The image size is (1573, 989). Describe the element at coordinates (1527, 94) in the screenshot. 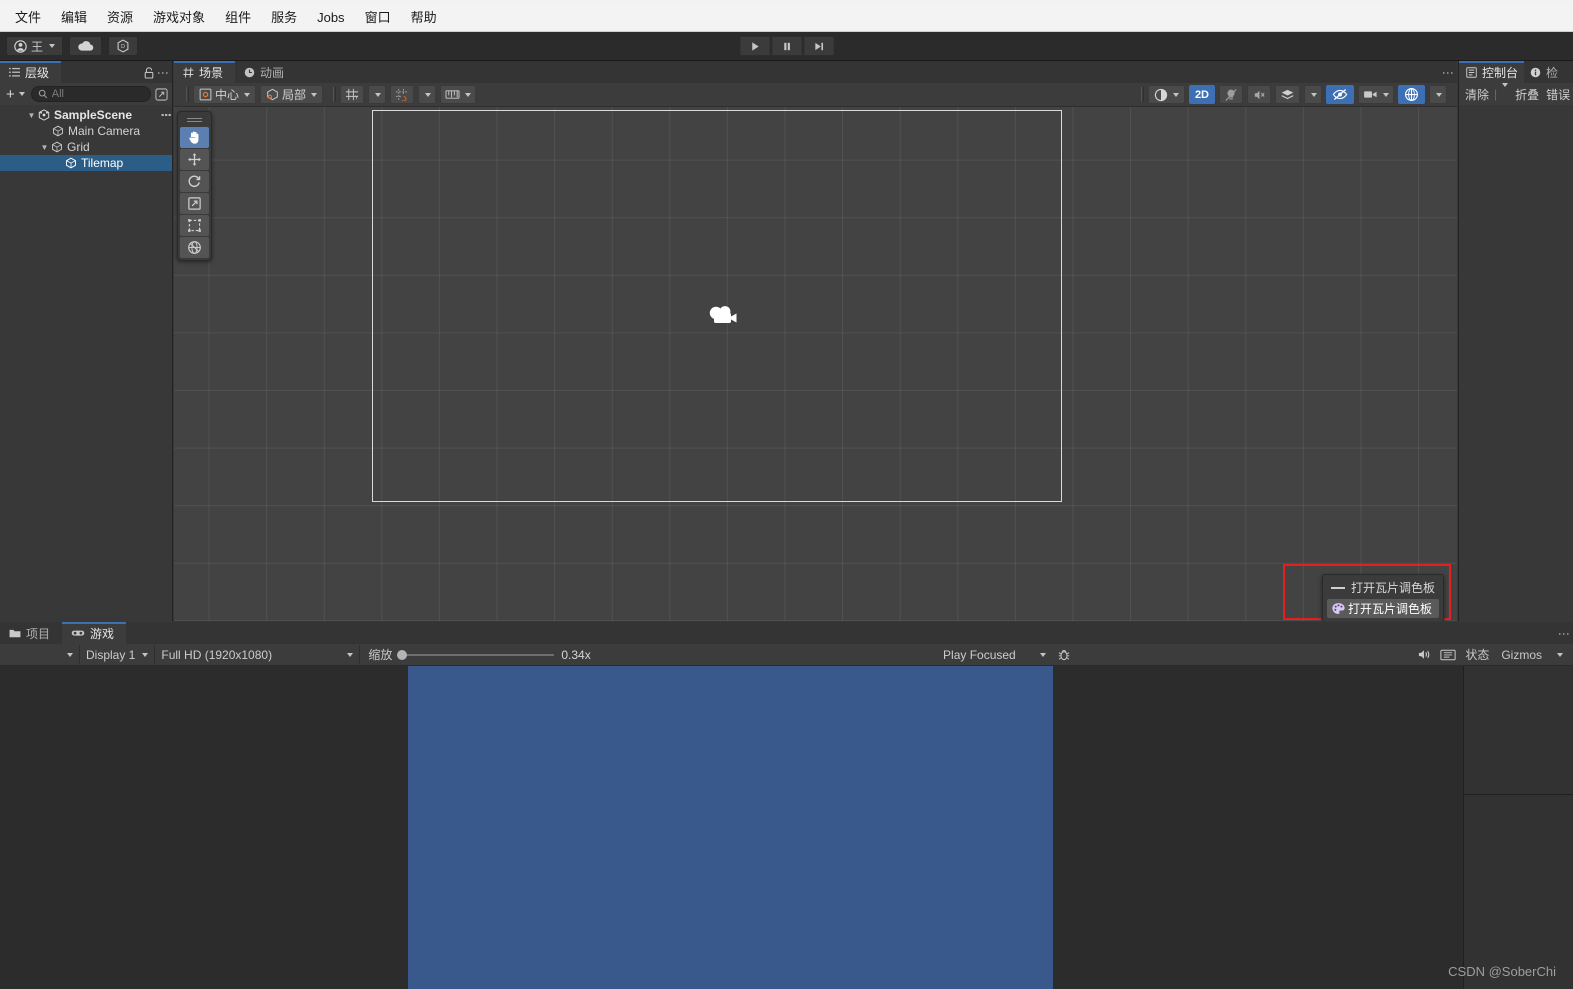

I see `console-collapse-button: 折叠` at that location.